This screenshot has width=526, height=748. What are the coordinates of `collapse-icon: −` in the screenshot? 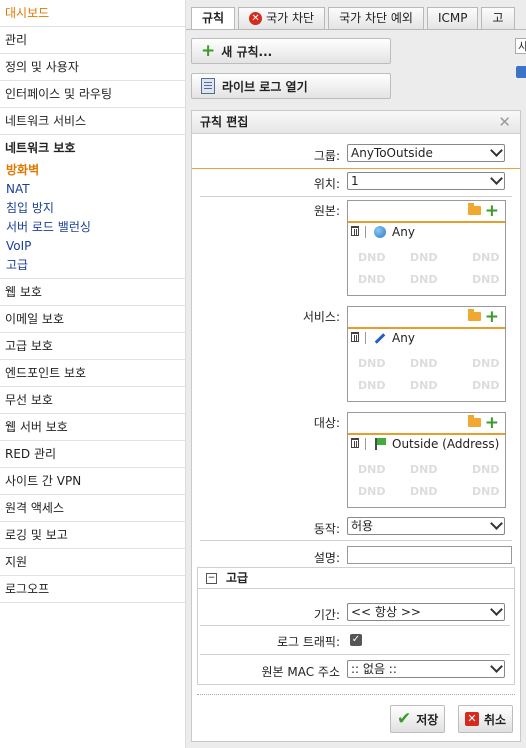 It's located at (211, 578).